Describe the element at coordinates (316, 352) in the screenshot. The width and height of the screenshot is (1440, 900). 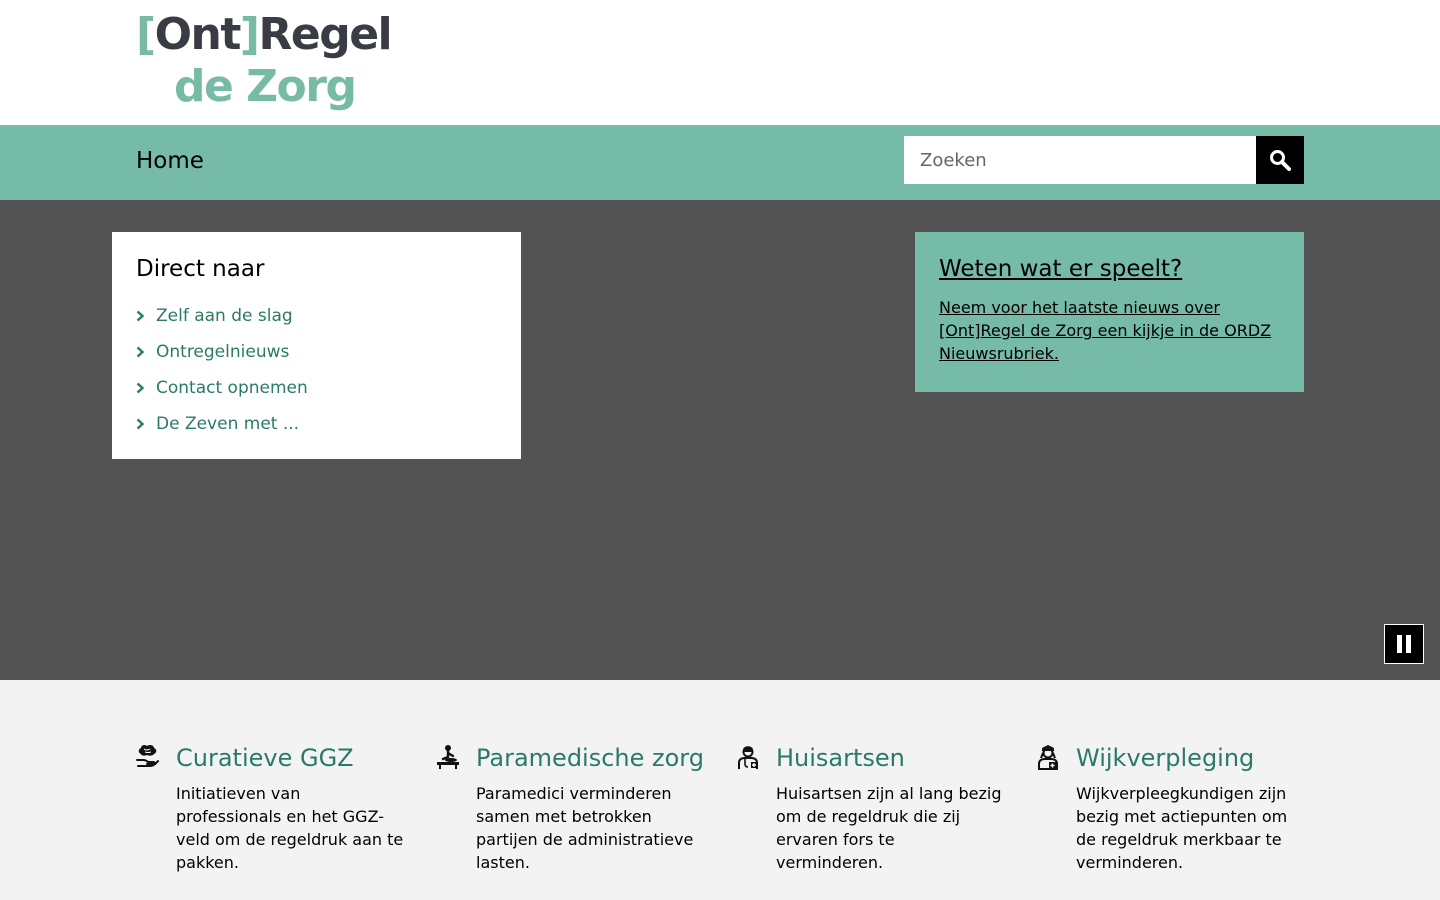
I see `direct-naar-item: Ontregelnieuws` at that location.